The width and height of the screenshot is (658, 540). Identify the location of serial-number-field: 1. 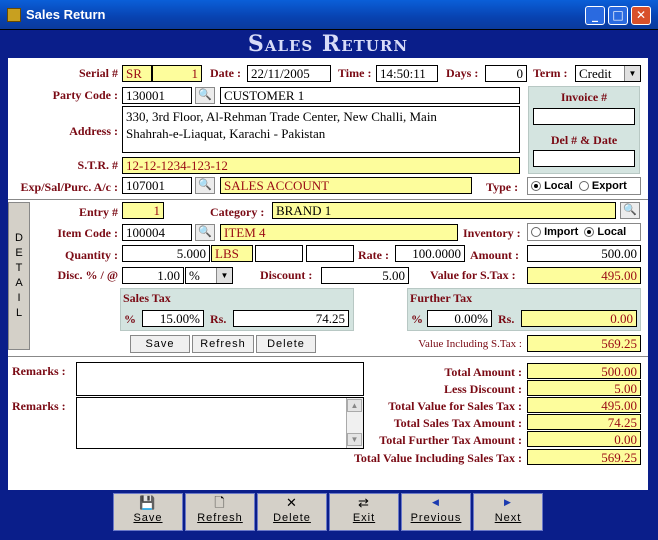
(177, 73).